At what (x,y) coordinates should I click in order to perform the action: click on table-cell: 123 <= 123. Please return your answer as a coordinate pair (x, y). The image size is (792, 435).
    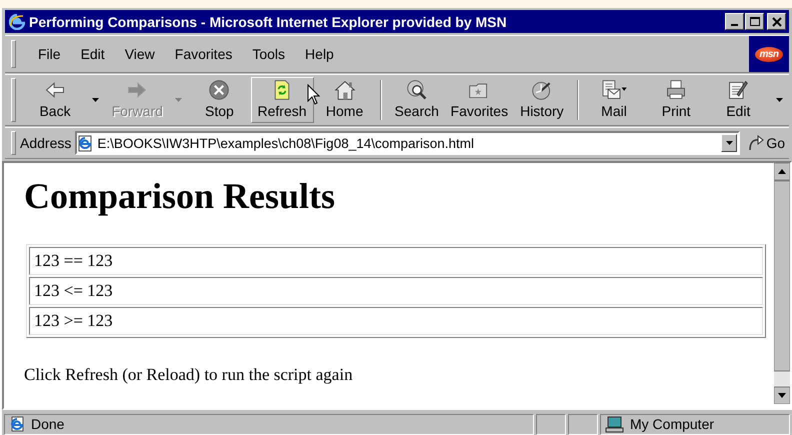
    Looking at the image, I should click on (396, 291).